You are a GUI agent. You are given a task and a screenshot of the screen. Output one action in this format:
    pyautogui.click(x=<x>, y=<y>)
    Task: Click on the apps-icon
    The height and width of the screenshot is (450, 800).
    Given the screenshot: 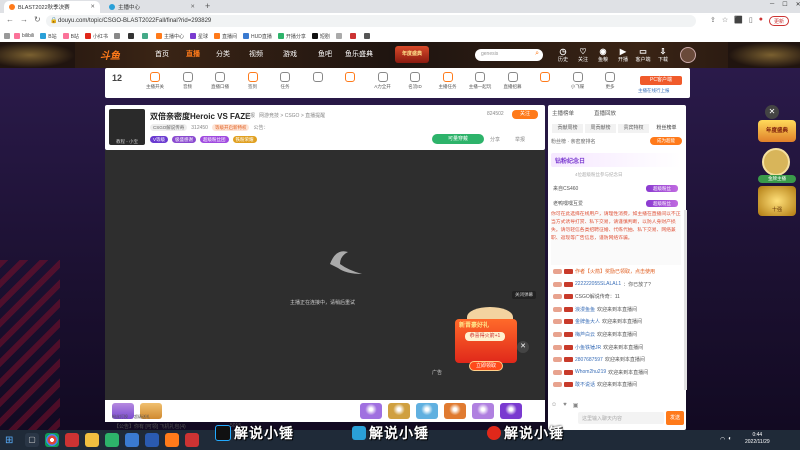 What is the action you would take?
    pyautogui.click(x=7, y=36)
    